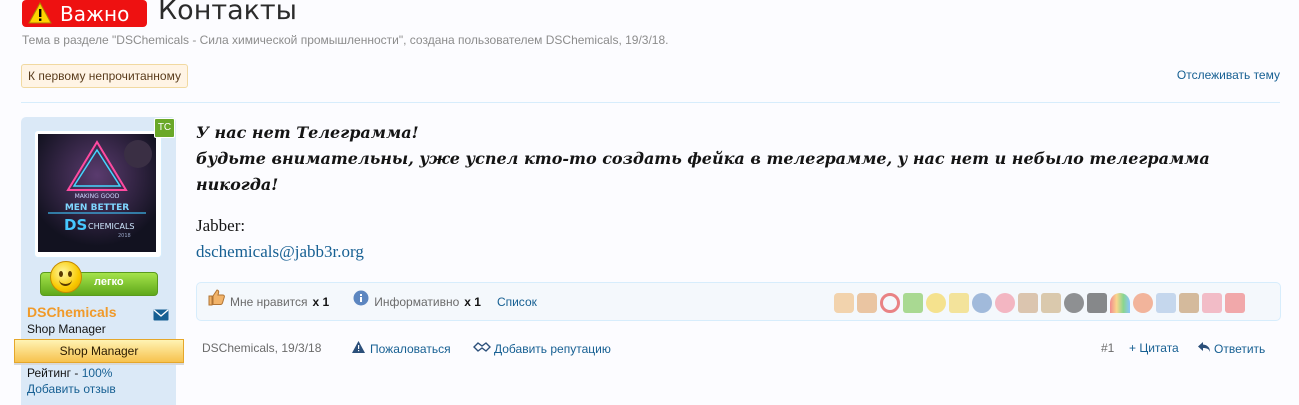  I want to click on message-line-1: У нас нет Телеграмма!, so click(307, 132).